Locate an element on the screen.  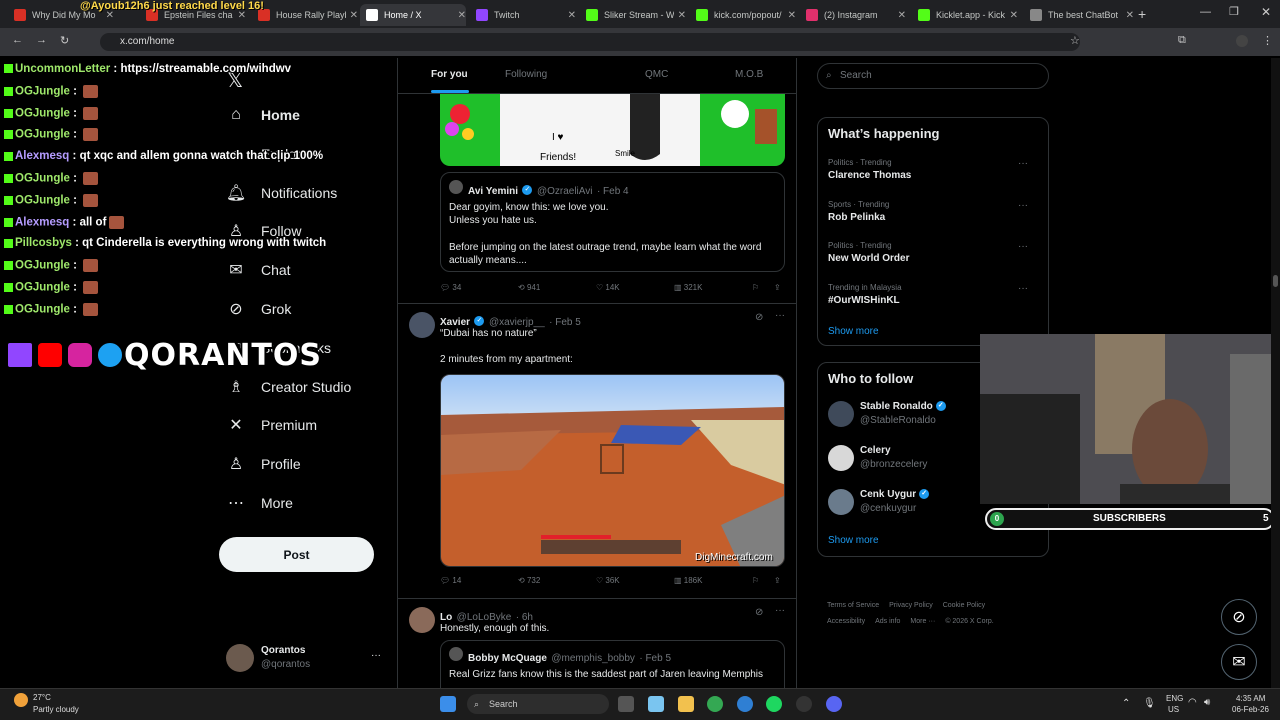
views-button: ▥ 321K is located at coordinates (688, 287).